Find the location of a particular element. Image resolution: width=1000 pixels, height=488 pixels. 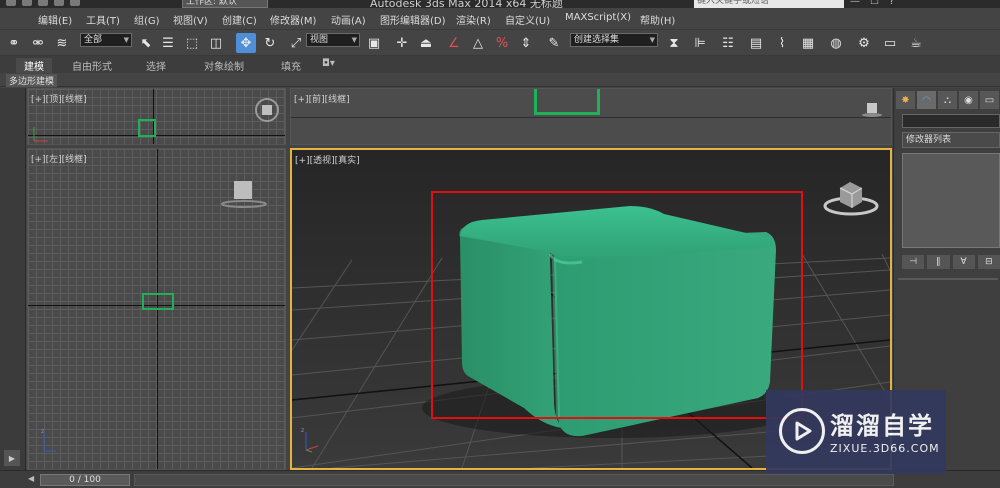

modify-tab-icon: ◠ is located at coordinates (926, 100).